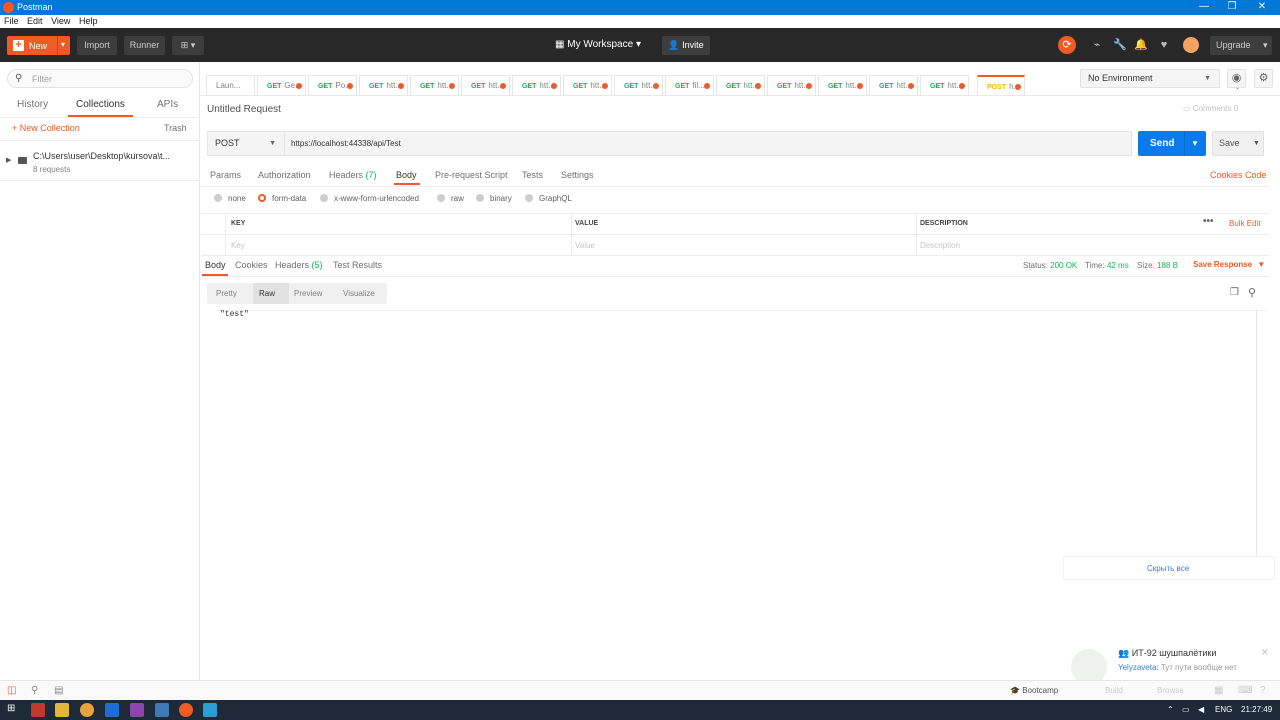 The width and height of the screenshot is (1280, 720). What do you see at coordinates (32, 104) in the screenshot?
I see `tab-history: History` at bounding box center [32, 104].